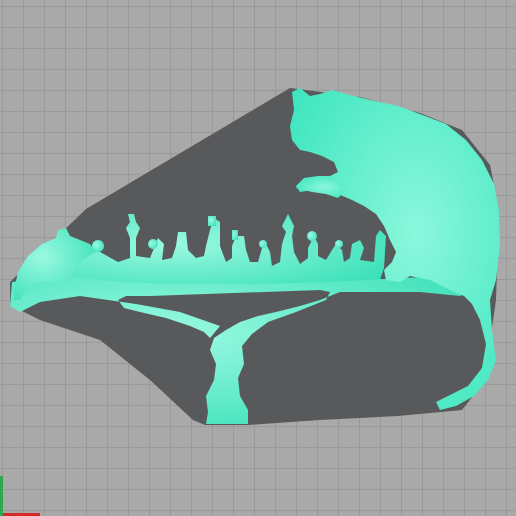  What do you see at coordinates (1, 496) in the screenshot?
I see `y-axis-indicator` at bounding box center [1, 496].